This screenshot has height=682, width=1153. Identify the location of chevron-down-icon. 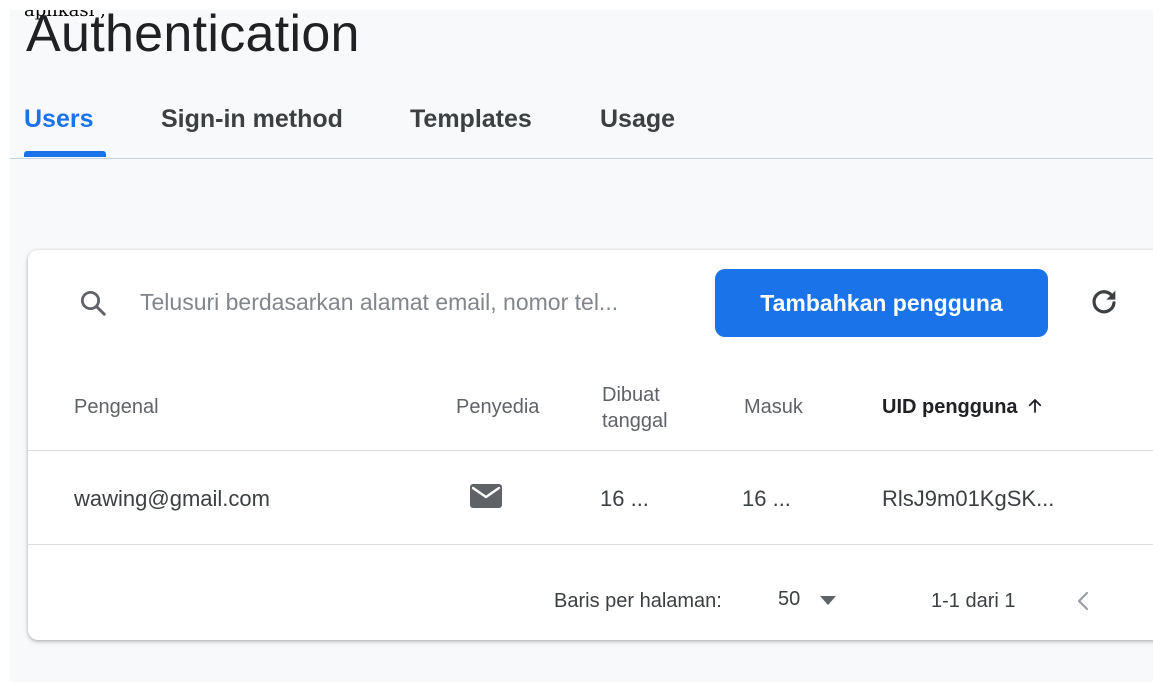
(828, 600).